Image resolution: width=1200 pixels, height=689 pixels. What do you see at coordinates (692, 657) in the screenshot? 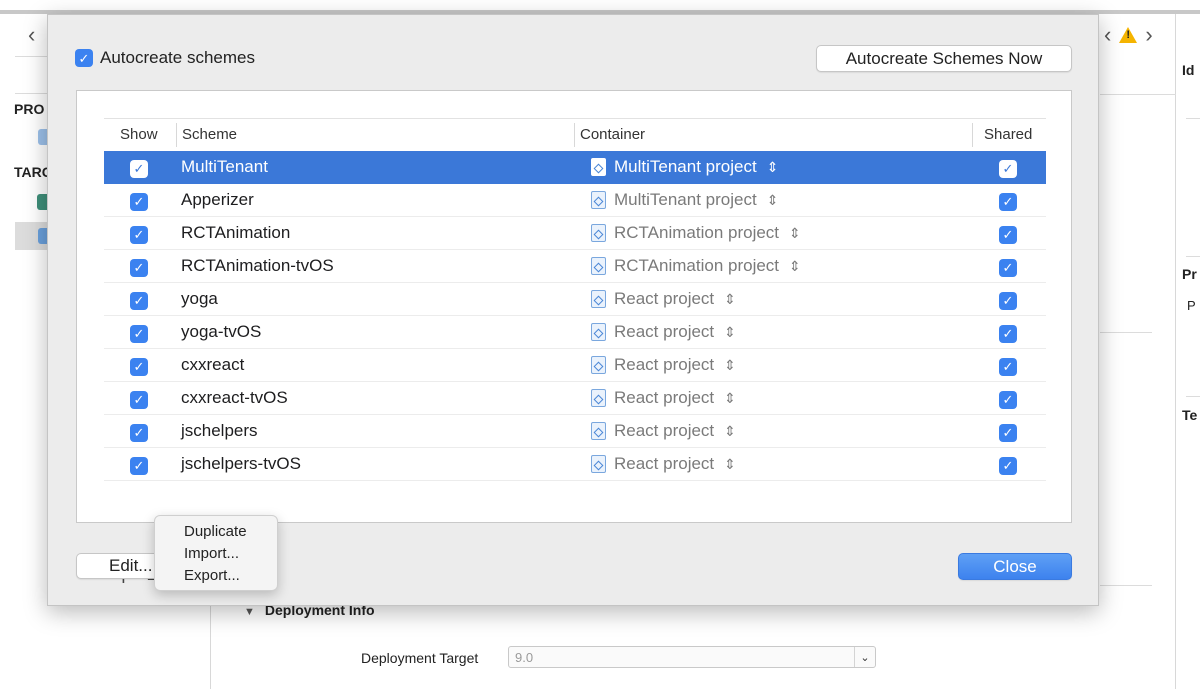
I see `deployment-target-select: 9.0 ⌄` at bounding box center [692, 657].